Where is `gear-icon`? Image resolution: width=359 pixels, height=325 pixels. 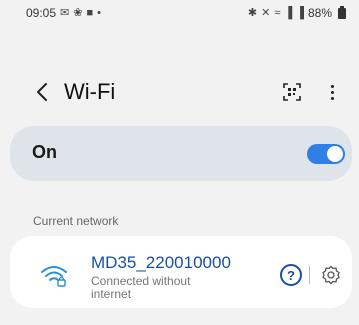 gear-icon is located at coordinates (331, 275).